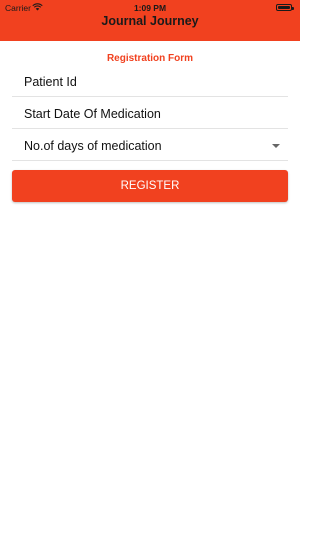 The width and height of the screenshot is (320, 533). What do you see at coordinates (92, 114) in the screenshot?
I see `start-date-label: Start Date Of Medication` at bounding box center [92, 114].